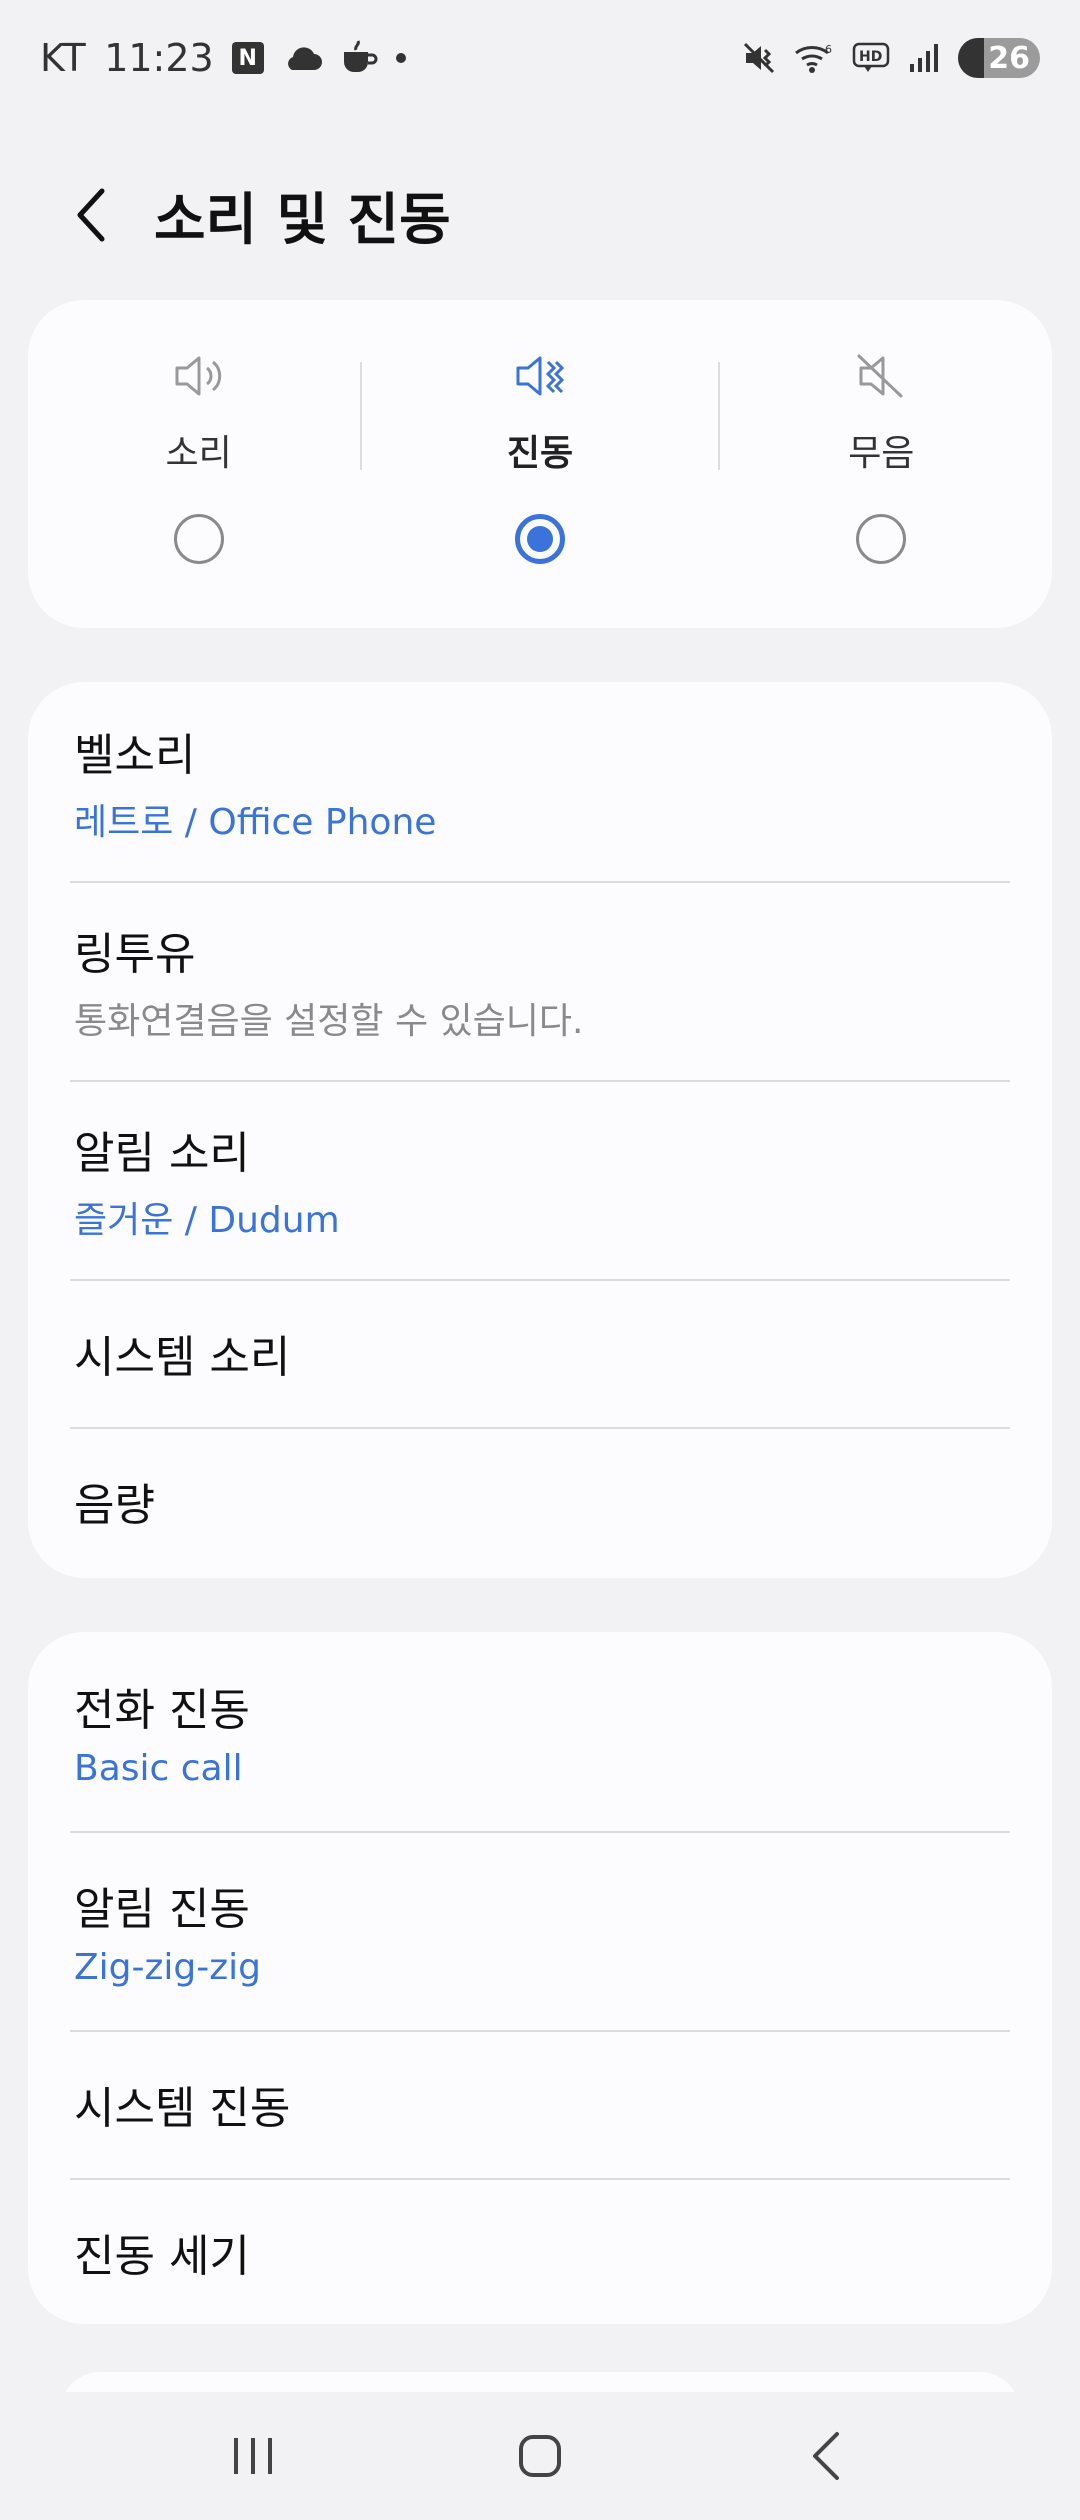  Describe the element at coordinates (540, 1179) in the screenshot. I see `notification-sound-item: 알림 소리 즐거운 / Dudum` at that location.